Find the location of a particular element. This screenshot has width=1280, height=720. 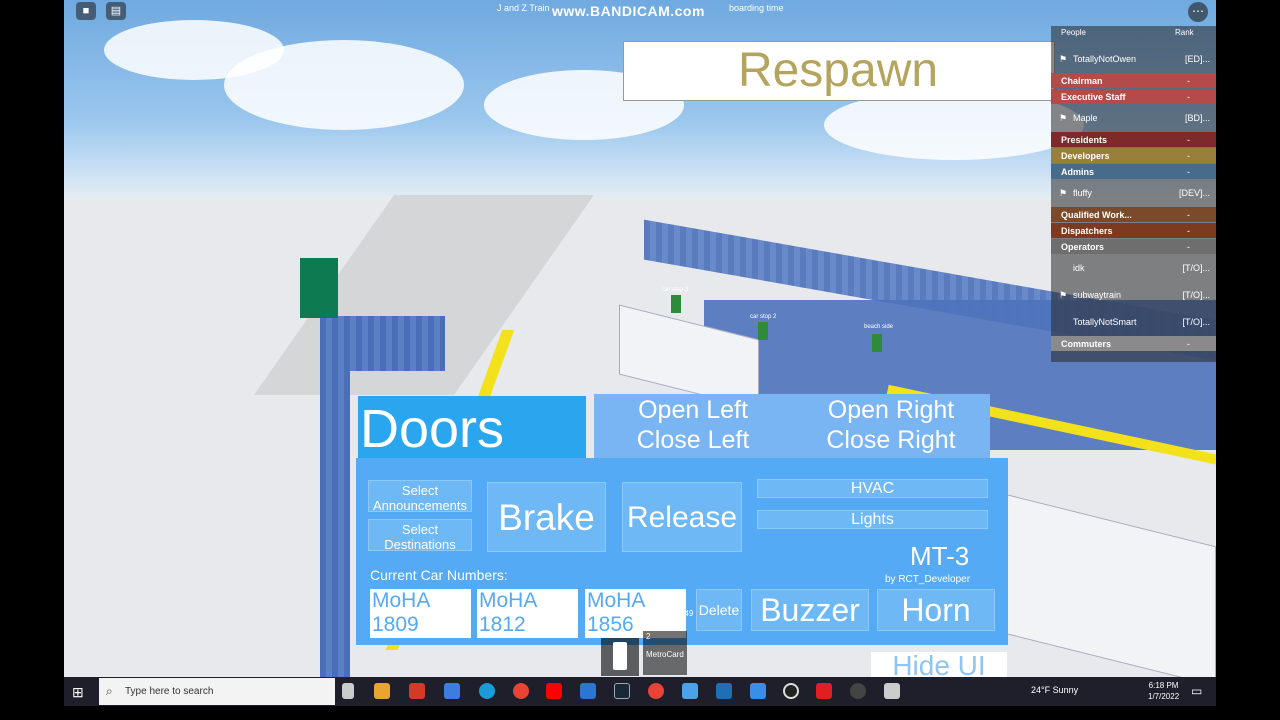

car-number-box: MoHA 1809 is located at coordinates (420, 613).